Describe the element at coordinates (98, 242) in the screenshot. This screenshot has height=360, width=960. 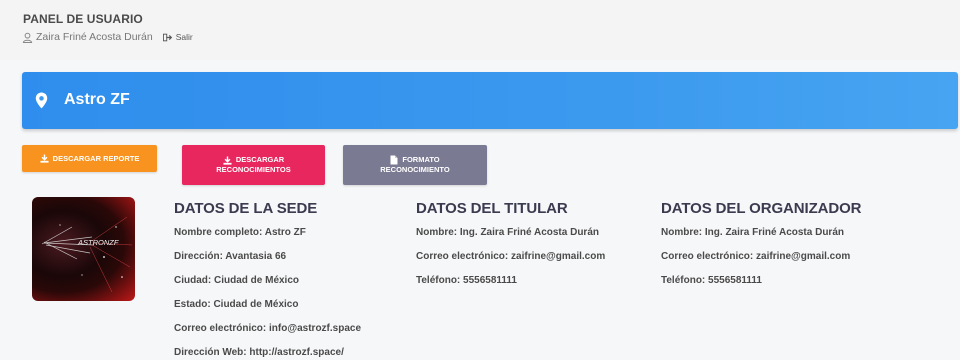
I see `logo-text: ASTRONZF` at that location.